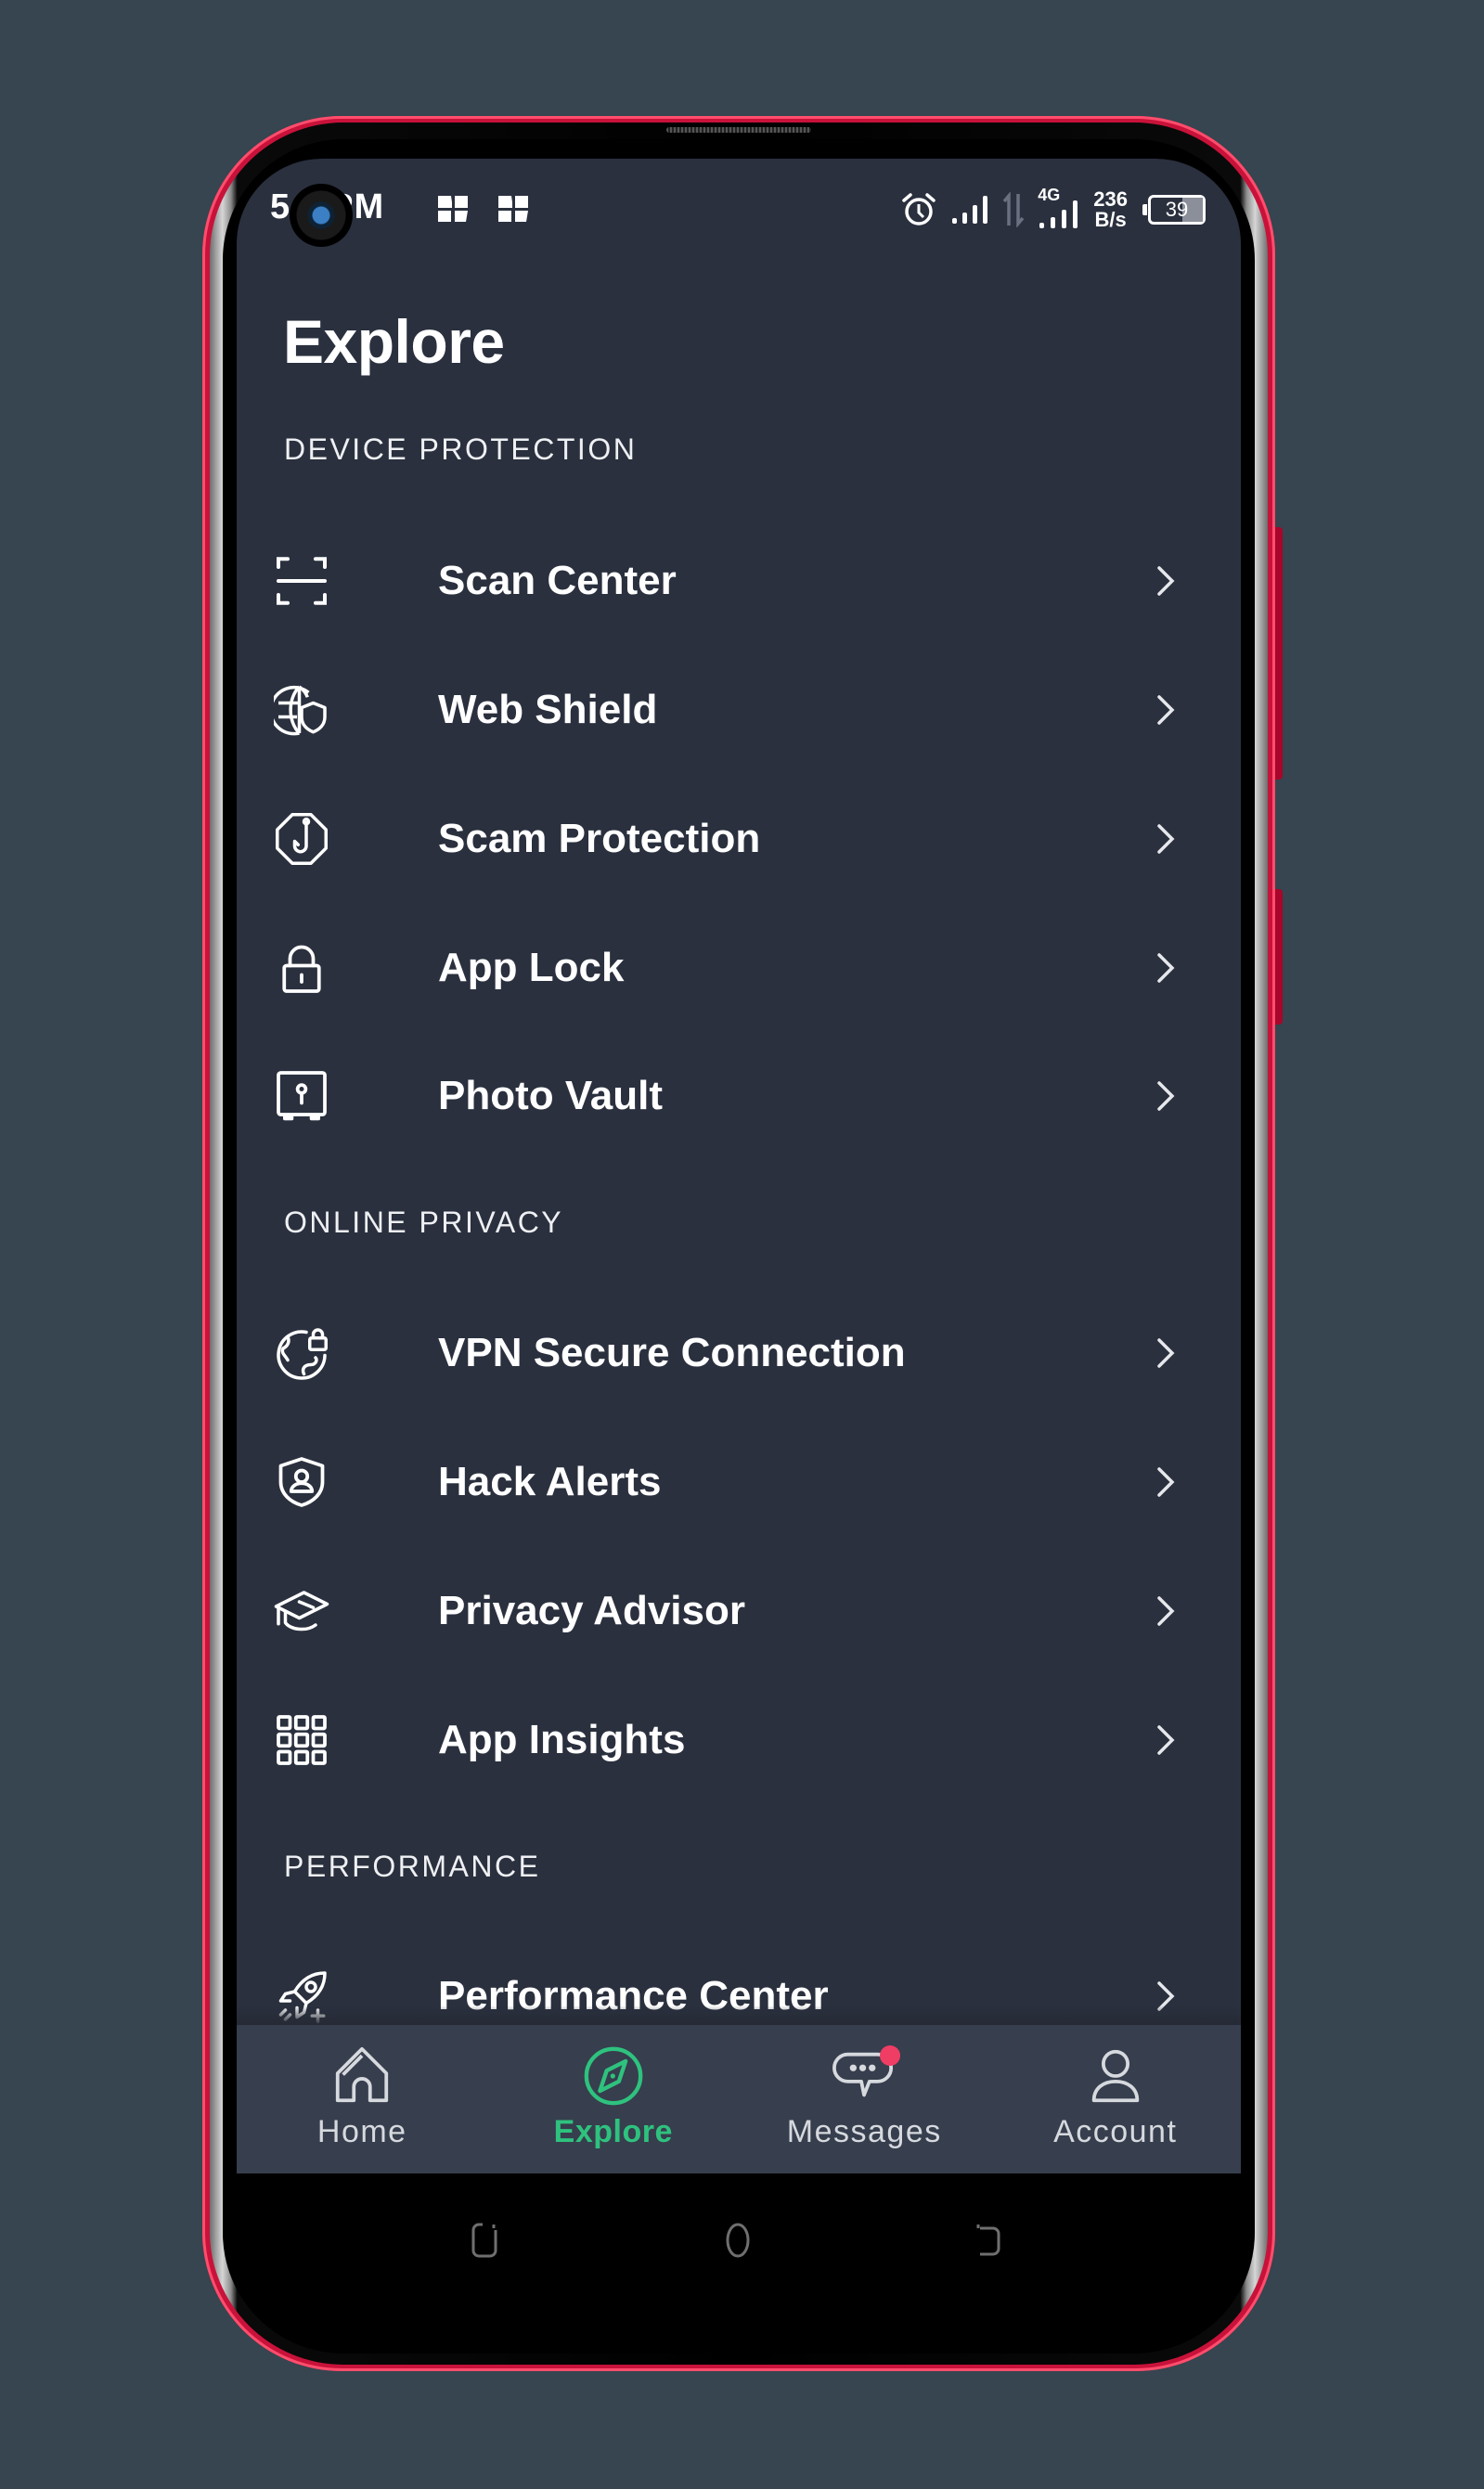  Describe the element at coordinates (672, 1352) in the screenshot. I see `list-item-label: VPN Secure Connection` at that location.